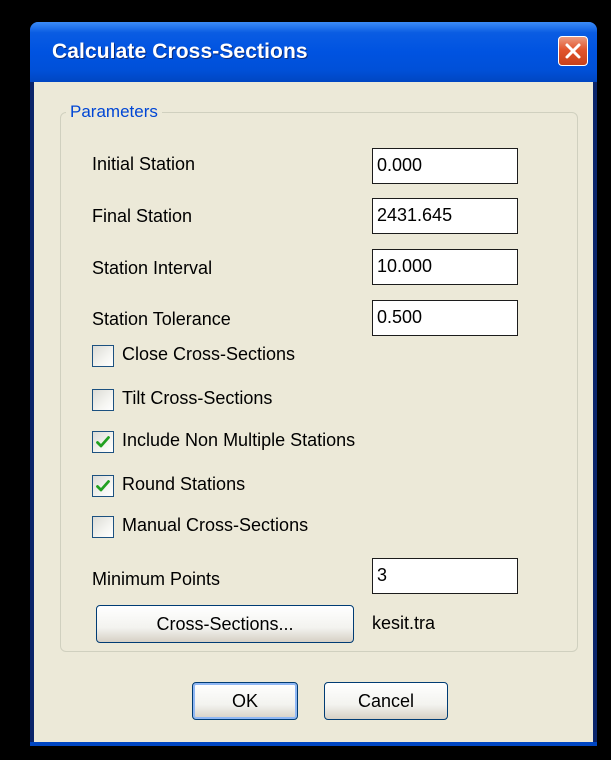  I want to click on dialog-title: Calculate Cross-Sections, so click(180, 51).